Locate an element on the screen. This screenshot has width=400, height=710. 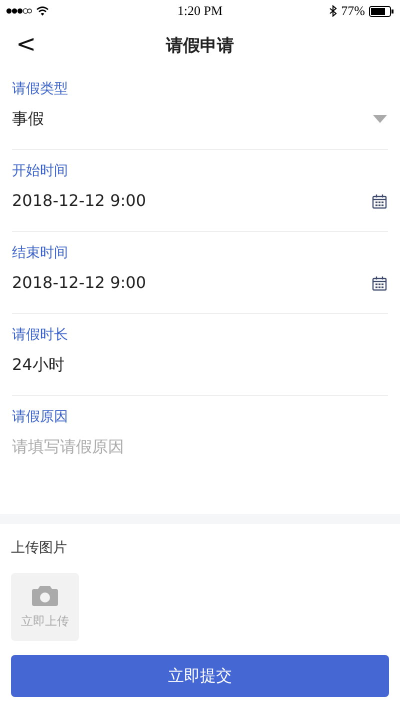
field-value: 24小时 is located at coordinates (38, 365).